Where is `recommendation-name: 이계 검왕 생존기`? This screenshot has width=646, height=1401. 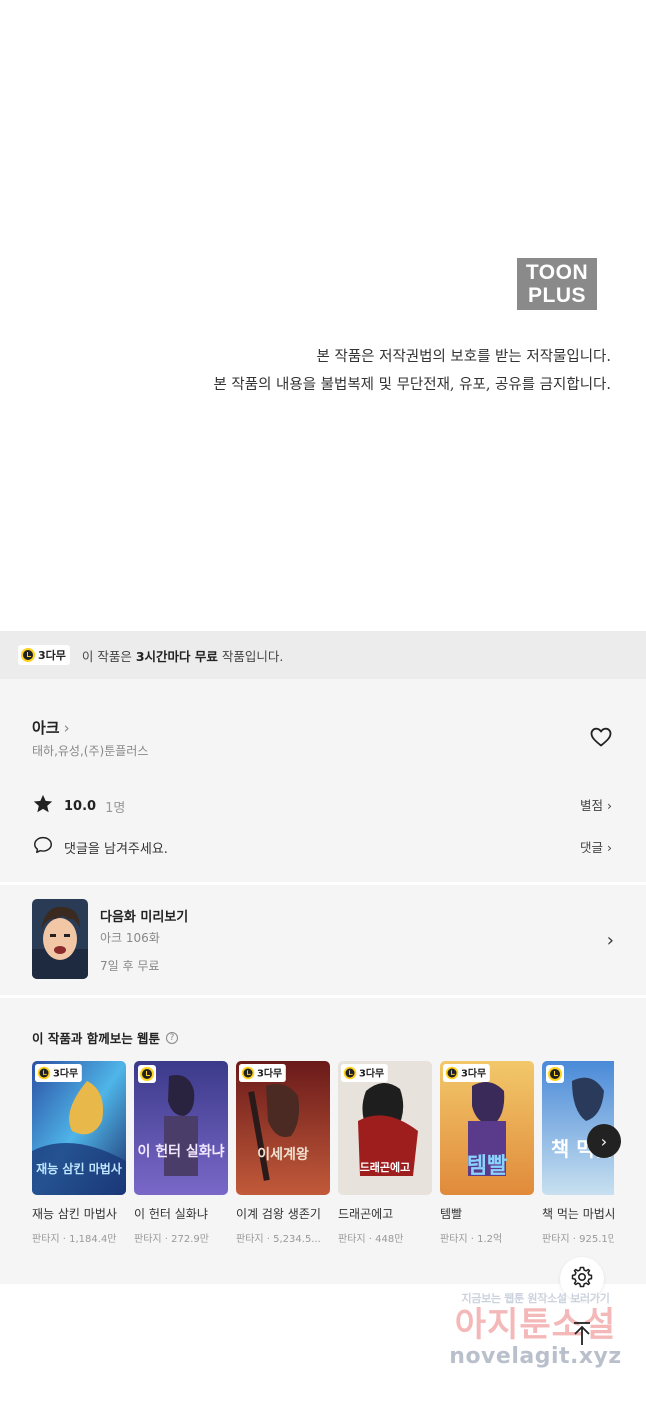
recommendation-name: 이계 검왕 생존기 is located at coordinates (278, 1214).